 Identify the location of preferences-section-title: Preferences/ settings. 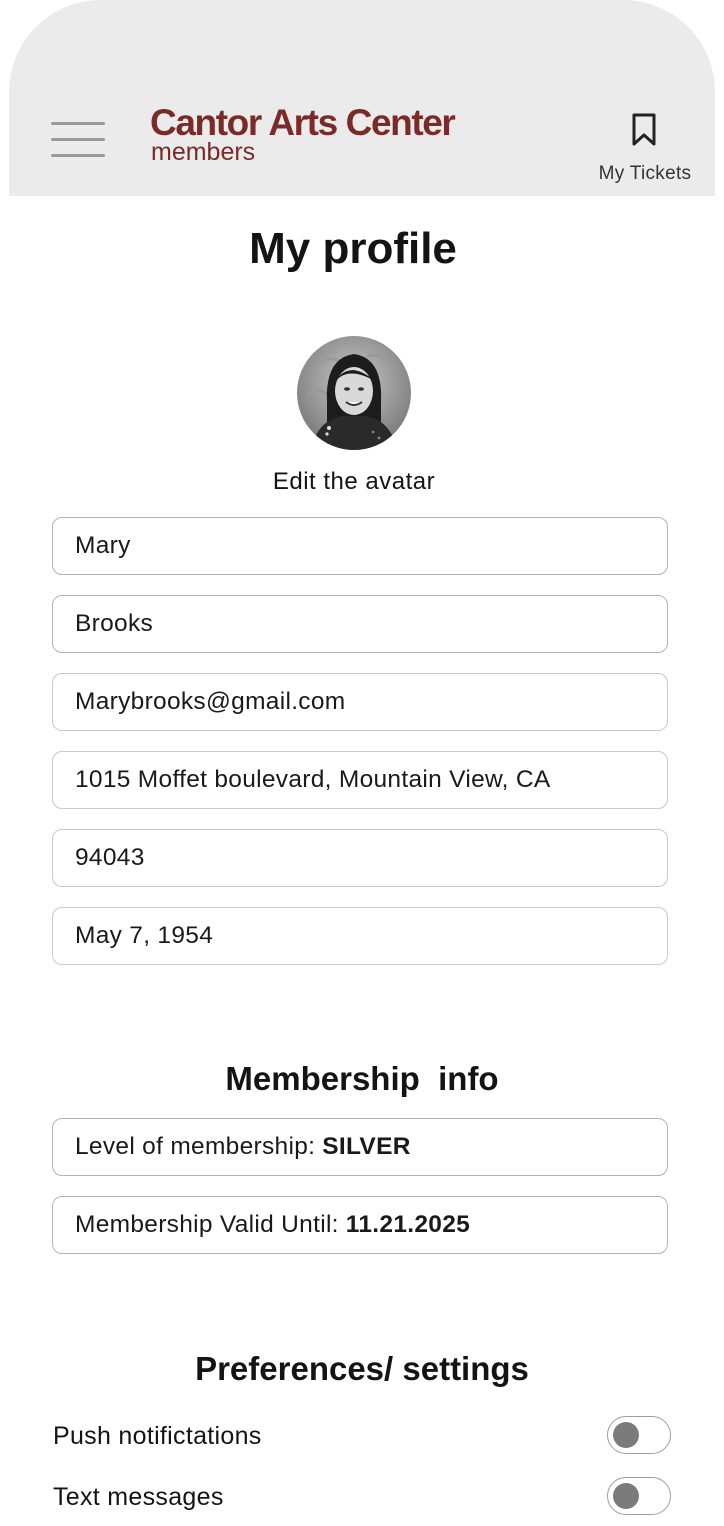
(362, 1368).